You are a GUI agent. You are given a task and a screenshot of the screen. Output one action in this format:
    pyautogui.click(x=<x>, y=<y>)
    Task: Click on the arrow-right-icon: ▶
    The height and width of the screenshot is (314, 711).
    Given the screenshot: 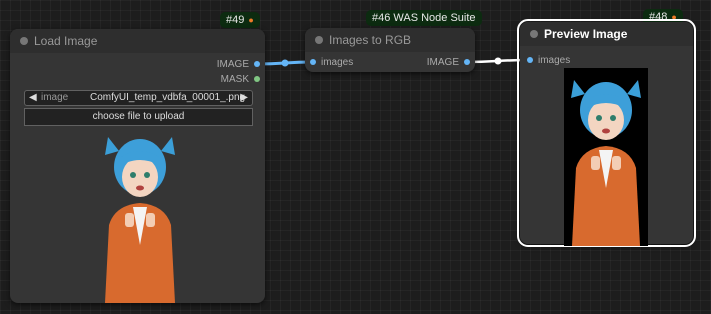 What is the action you would take?
    pyautogui.click(x=244, y=98)
    